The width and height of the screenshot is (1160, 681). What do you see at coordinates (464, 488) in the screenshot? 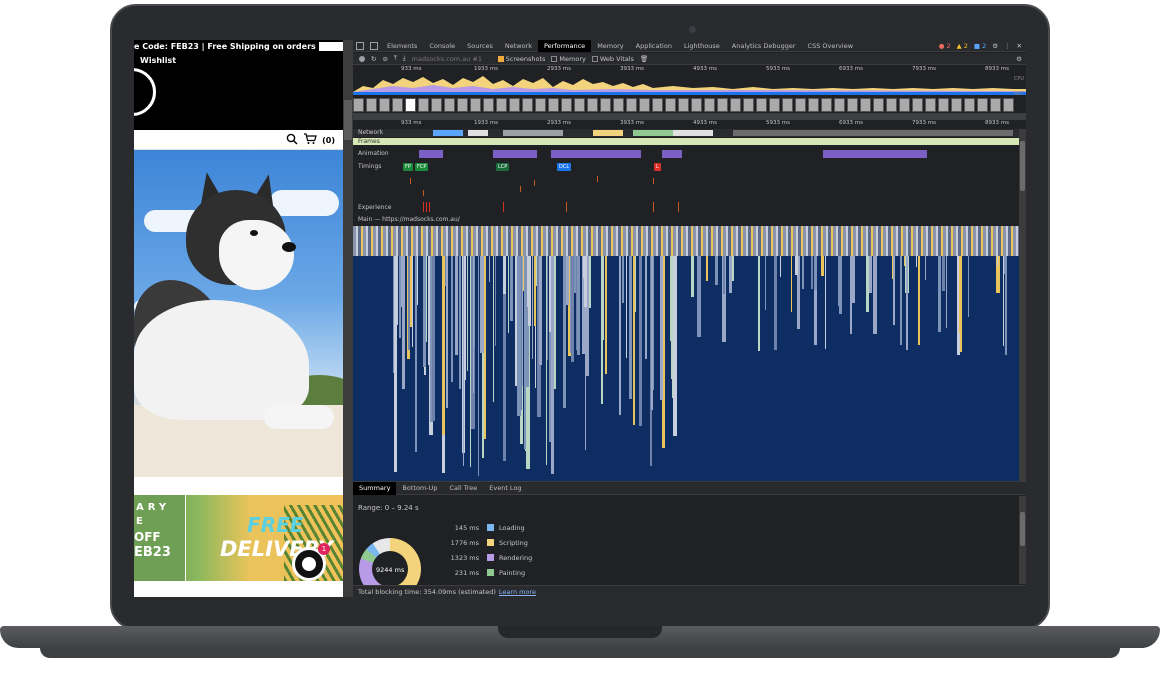
I see `tab-call-tree: Call Tree` at bounding box center [464, 488].